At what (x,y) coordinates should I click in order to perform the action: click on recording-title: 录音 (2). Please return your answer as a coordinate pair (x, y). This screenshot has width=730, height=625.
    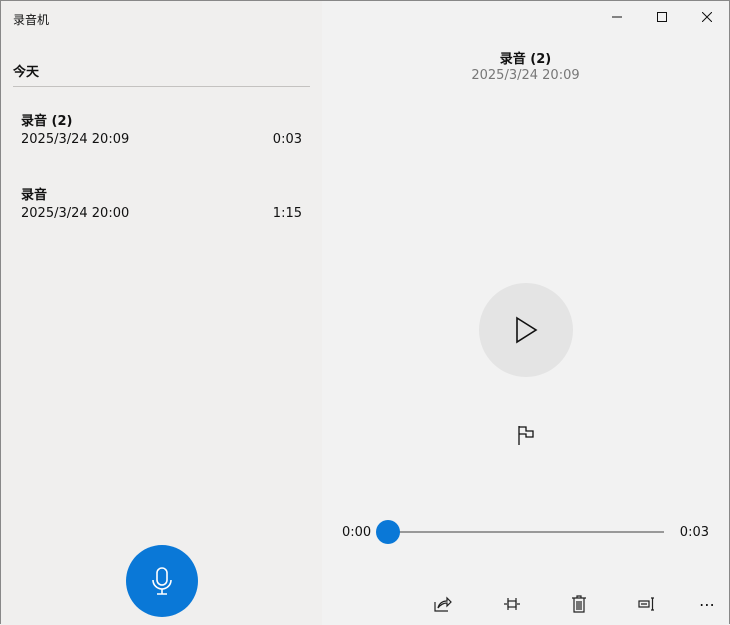
    Looking at the image, I should click on (525, 59).